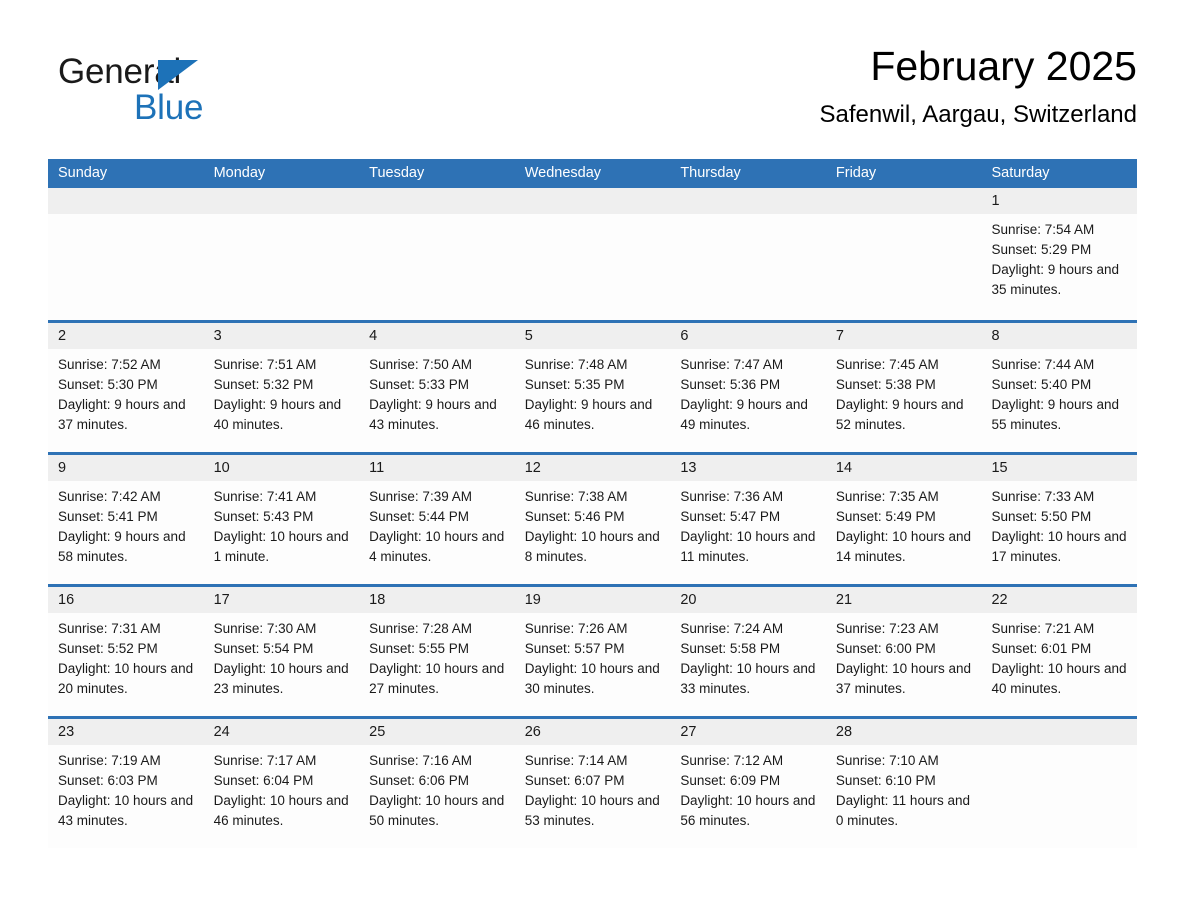  I want to click on sunrise-text: Sunrise: 7:10 AM, so click(887, 760).